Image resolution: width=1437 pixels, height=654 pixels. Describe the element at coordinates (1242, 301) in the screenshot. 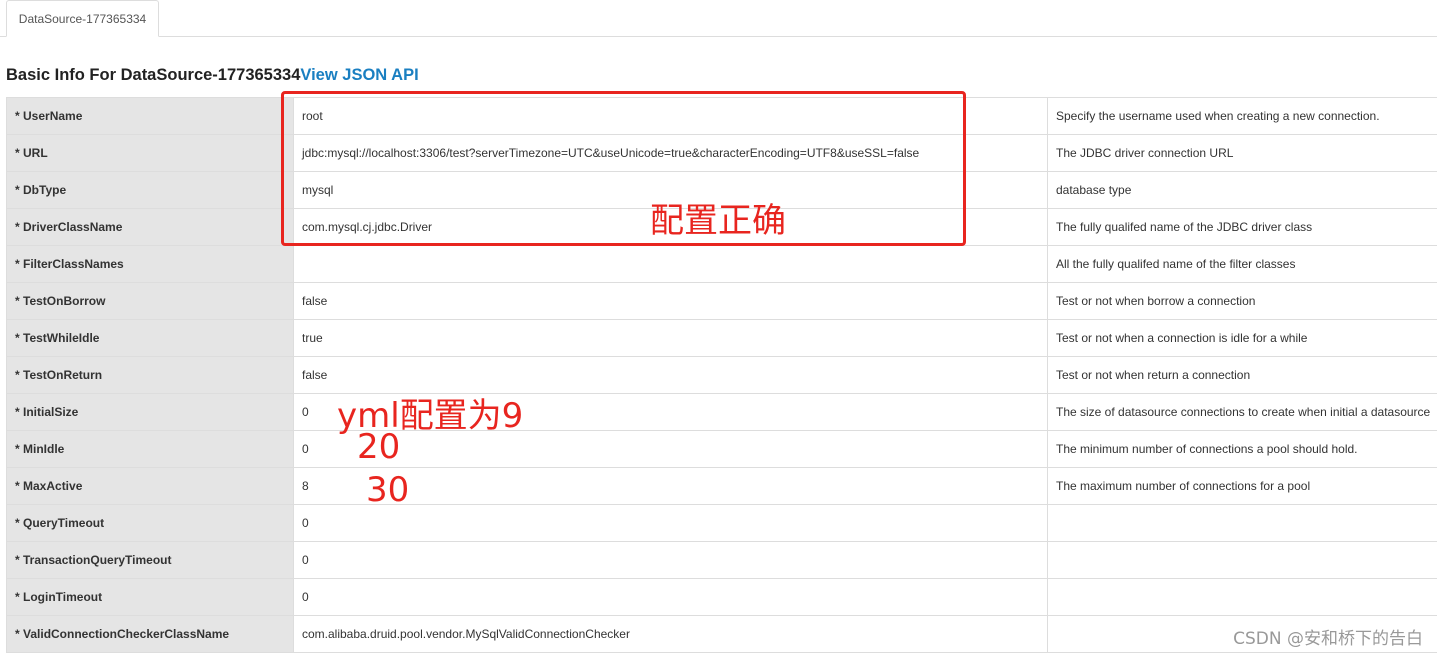

I see `row-description: Test or not when borrow a connection` at that location.